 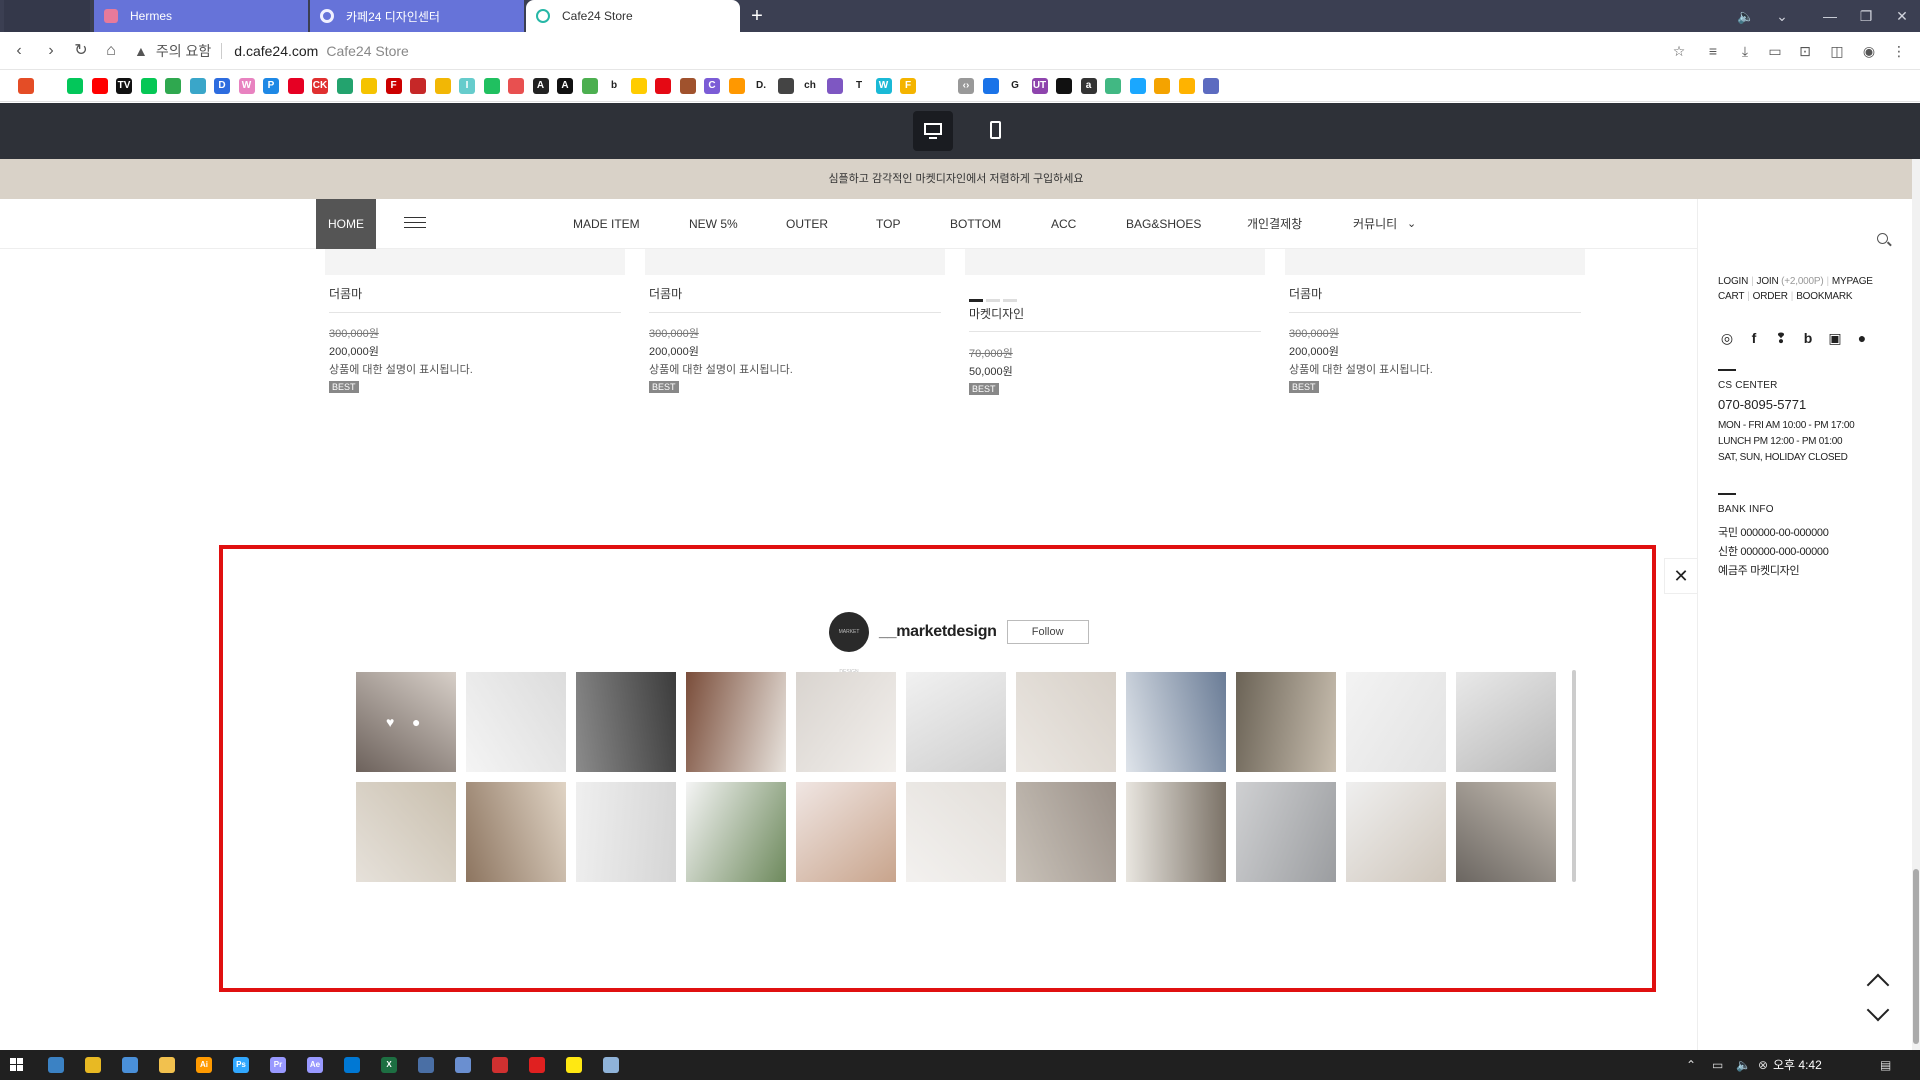 What do you see at coordinates (1916, 956) in the screenshot?
I see `page-scrollbar-thumb` at bounding box center [1916, 956].